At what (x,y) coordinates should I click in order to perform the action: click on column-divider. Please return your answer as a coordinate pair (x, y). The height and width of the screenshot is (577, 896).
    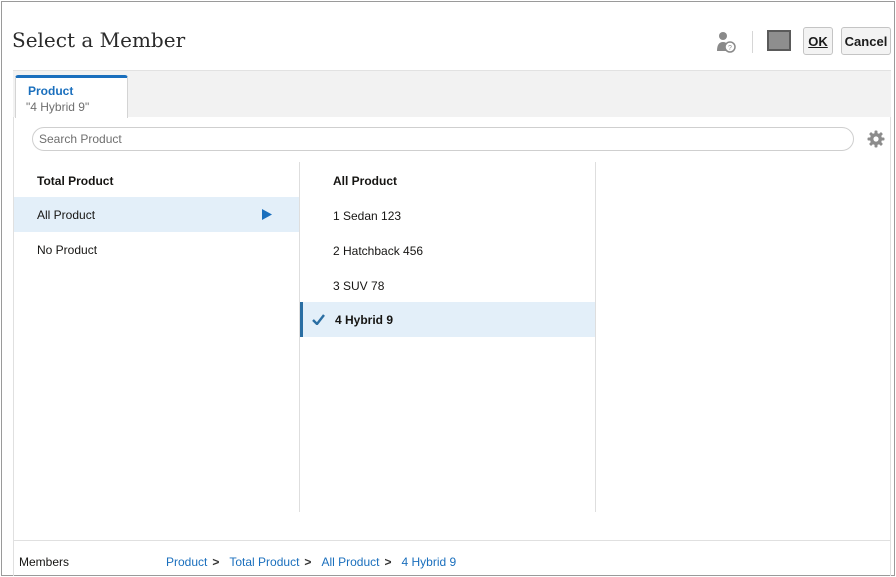
    Looking at the image, I should click on (595, 337).